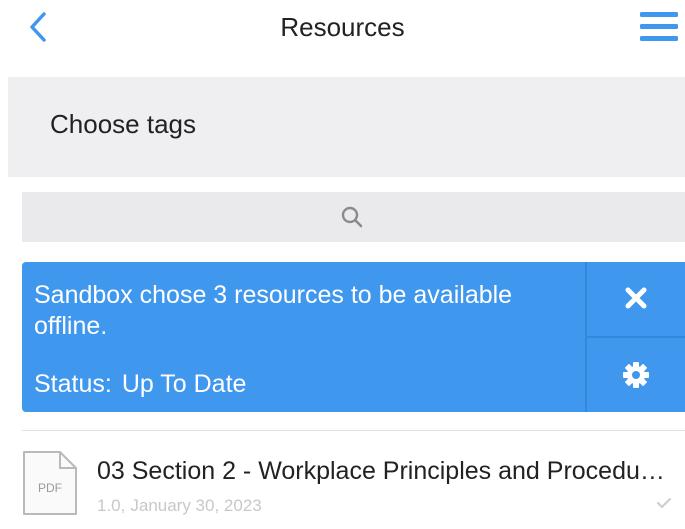 The width and height of the screenshot is (685, 529). I want to click on status-label: Status:, so click(73, 384).